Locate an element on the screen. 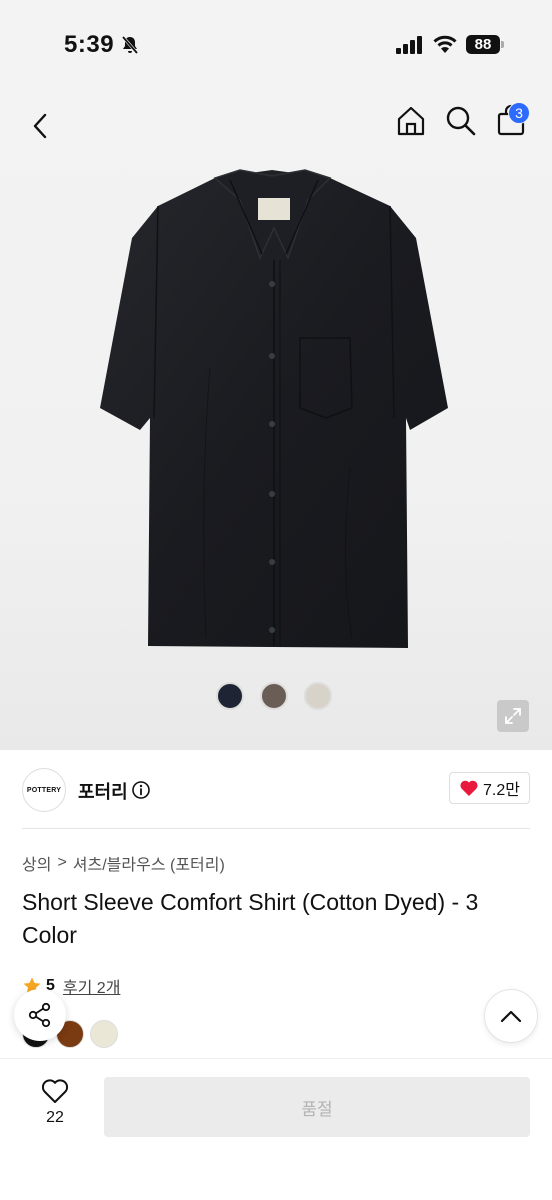  expand-icon is located at coordinates (513, 716).